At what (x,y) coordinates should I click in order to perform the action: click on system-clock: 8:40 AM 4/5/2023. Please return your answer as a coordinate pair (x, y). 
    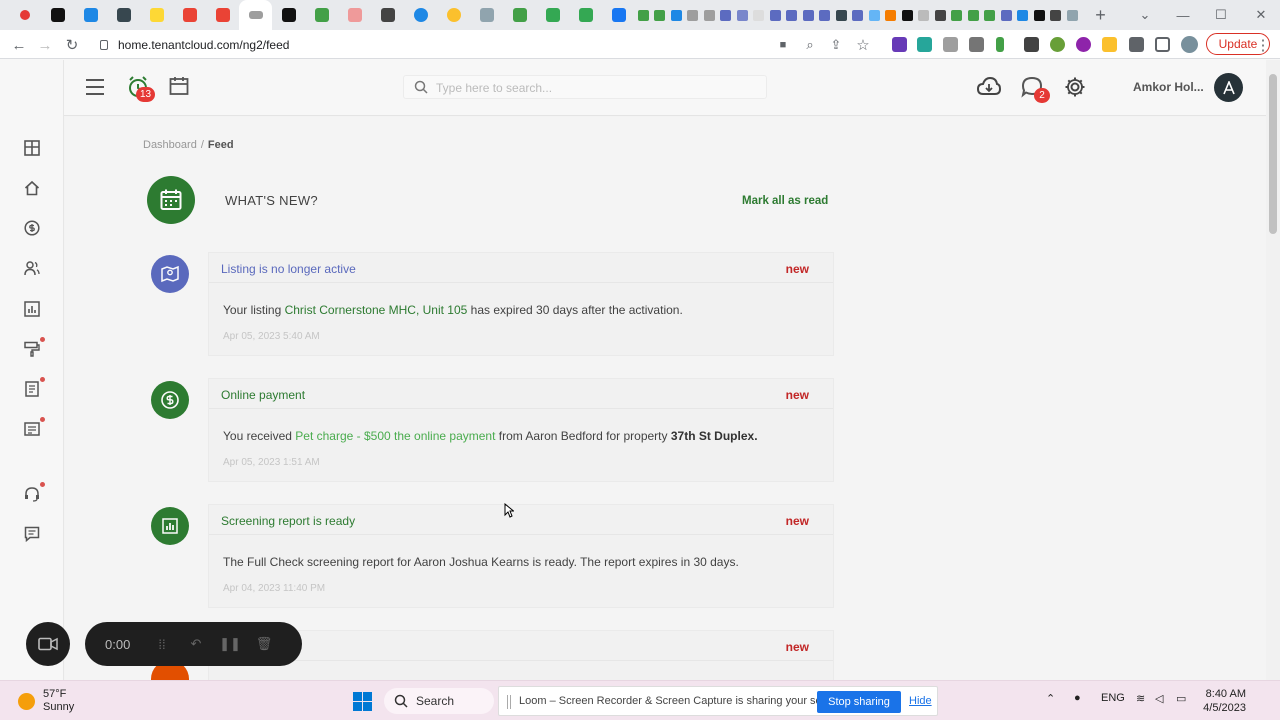
    Looking at the image, I should click on (1222, 701).